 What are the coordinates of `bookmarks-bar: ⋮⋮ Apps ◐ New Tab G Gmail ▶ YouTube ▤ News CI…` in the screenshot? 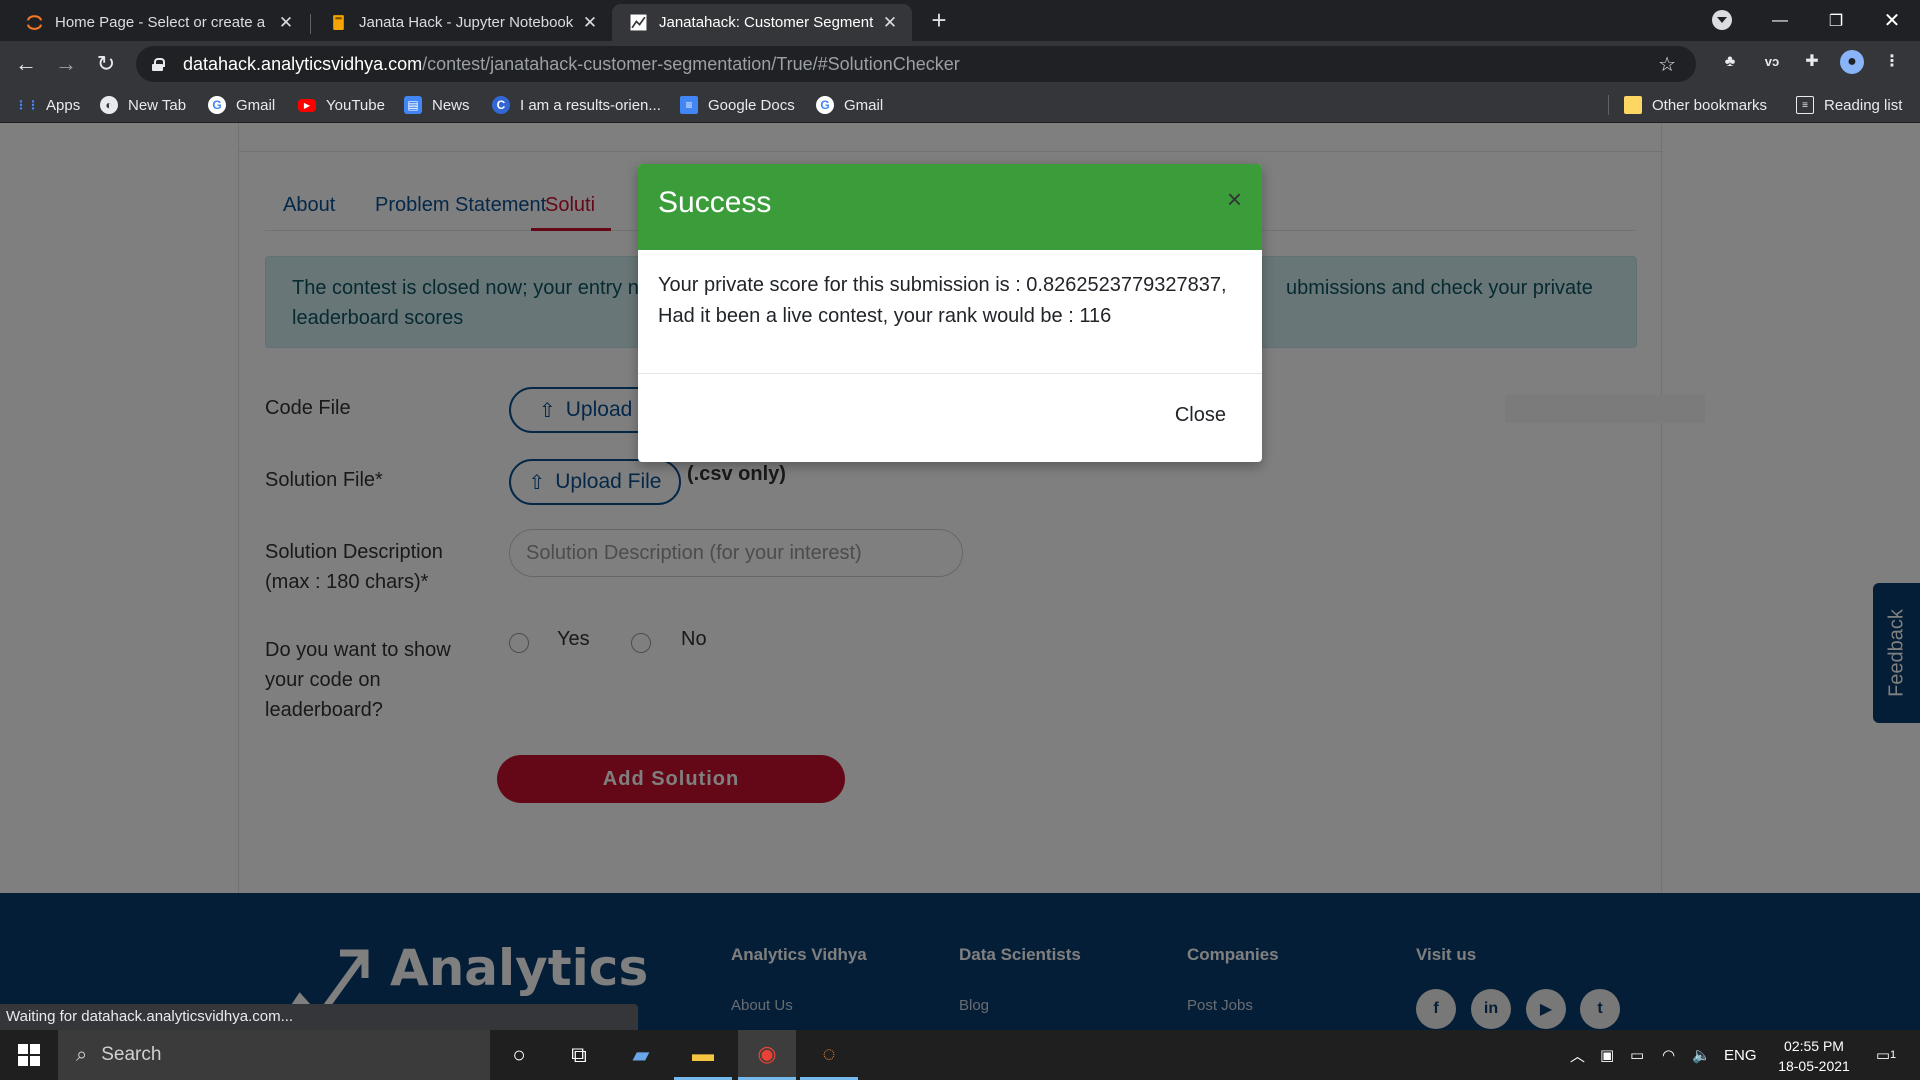 It's located at (960, 105).